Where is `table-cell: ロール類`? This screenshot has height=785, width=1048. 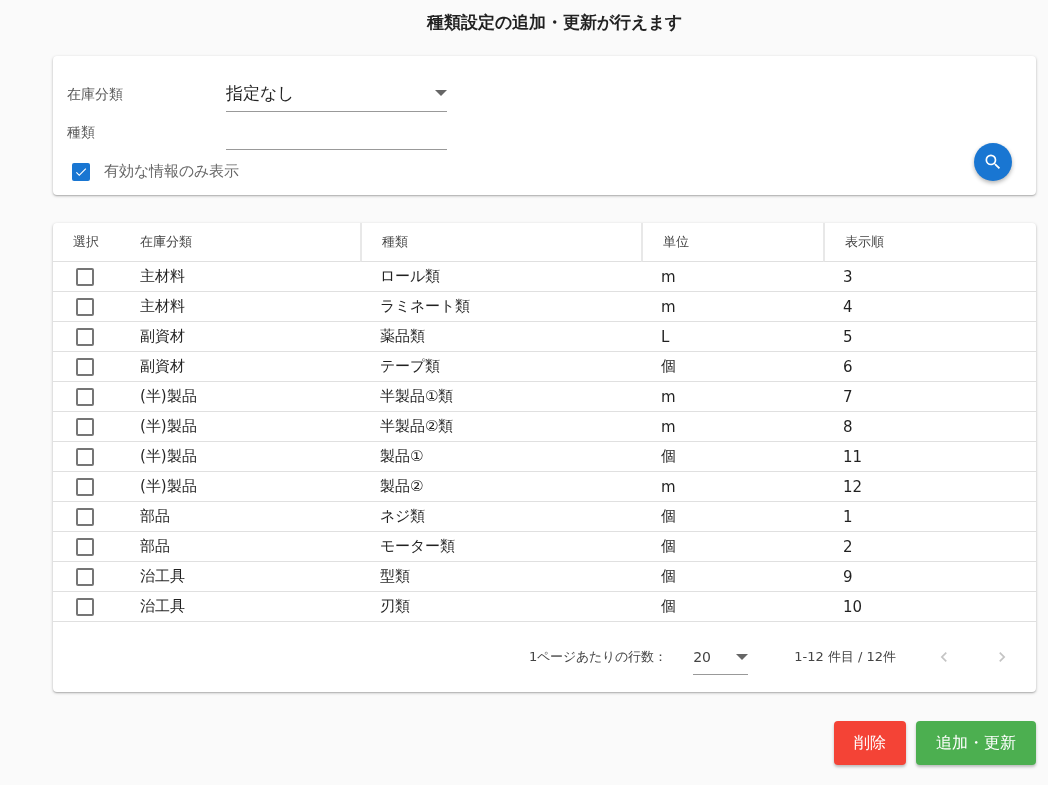 table-cell: ロール類 is located at coordinates (500, 277).